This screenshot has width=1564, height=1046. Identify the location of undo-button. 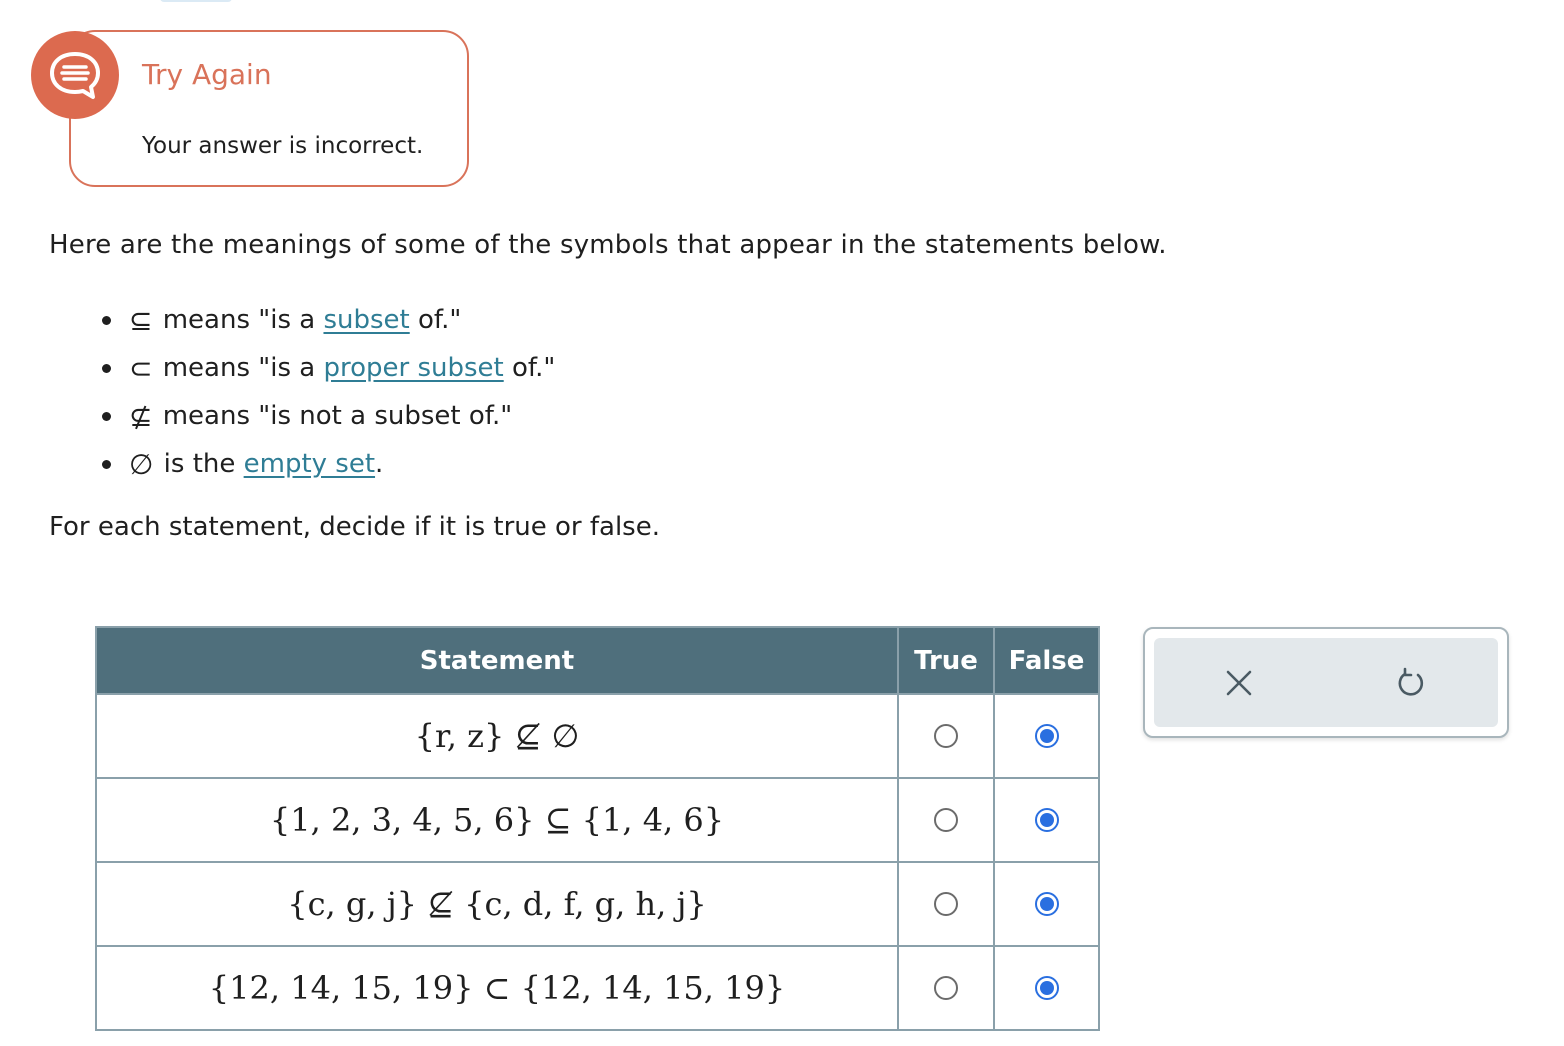
(1411, 683).